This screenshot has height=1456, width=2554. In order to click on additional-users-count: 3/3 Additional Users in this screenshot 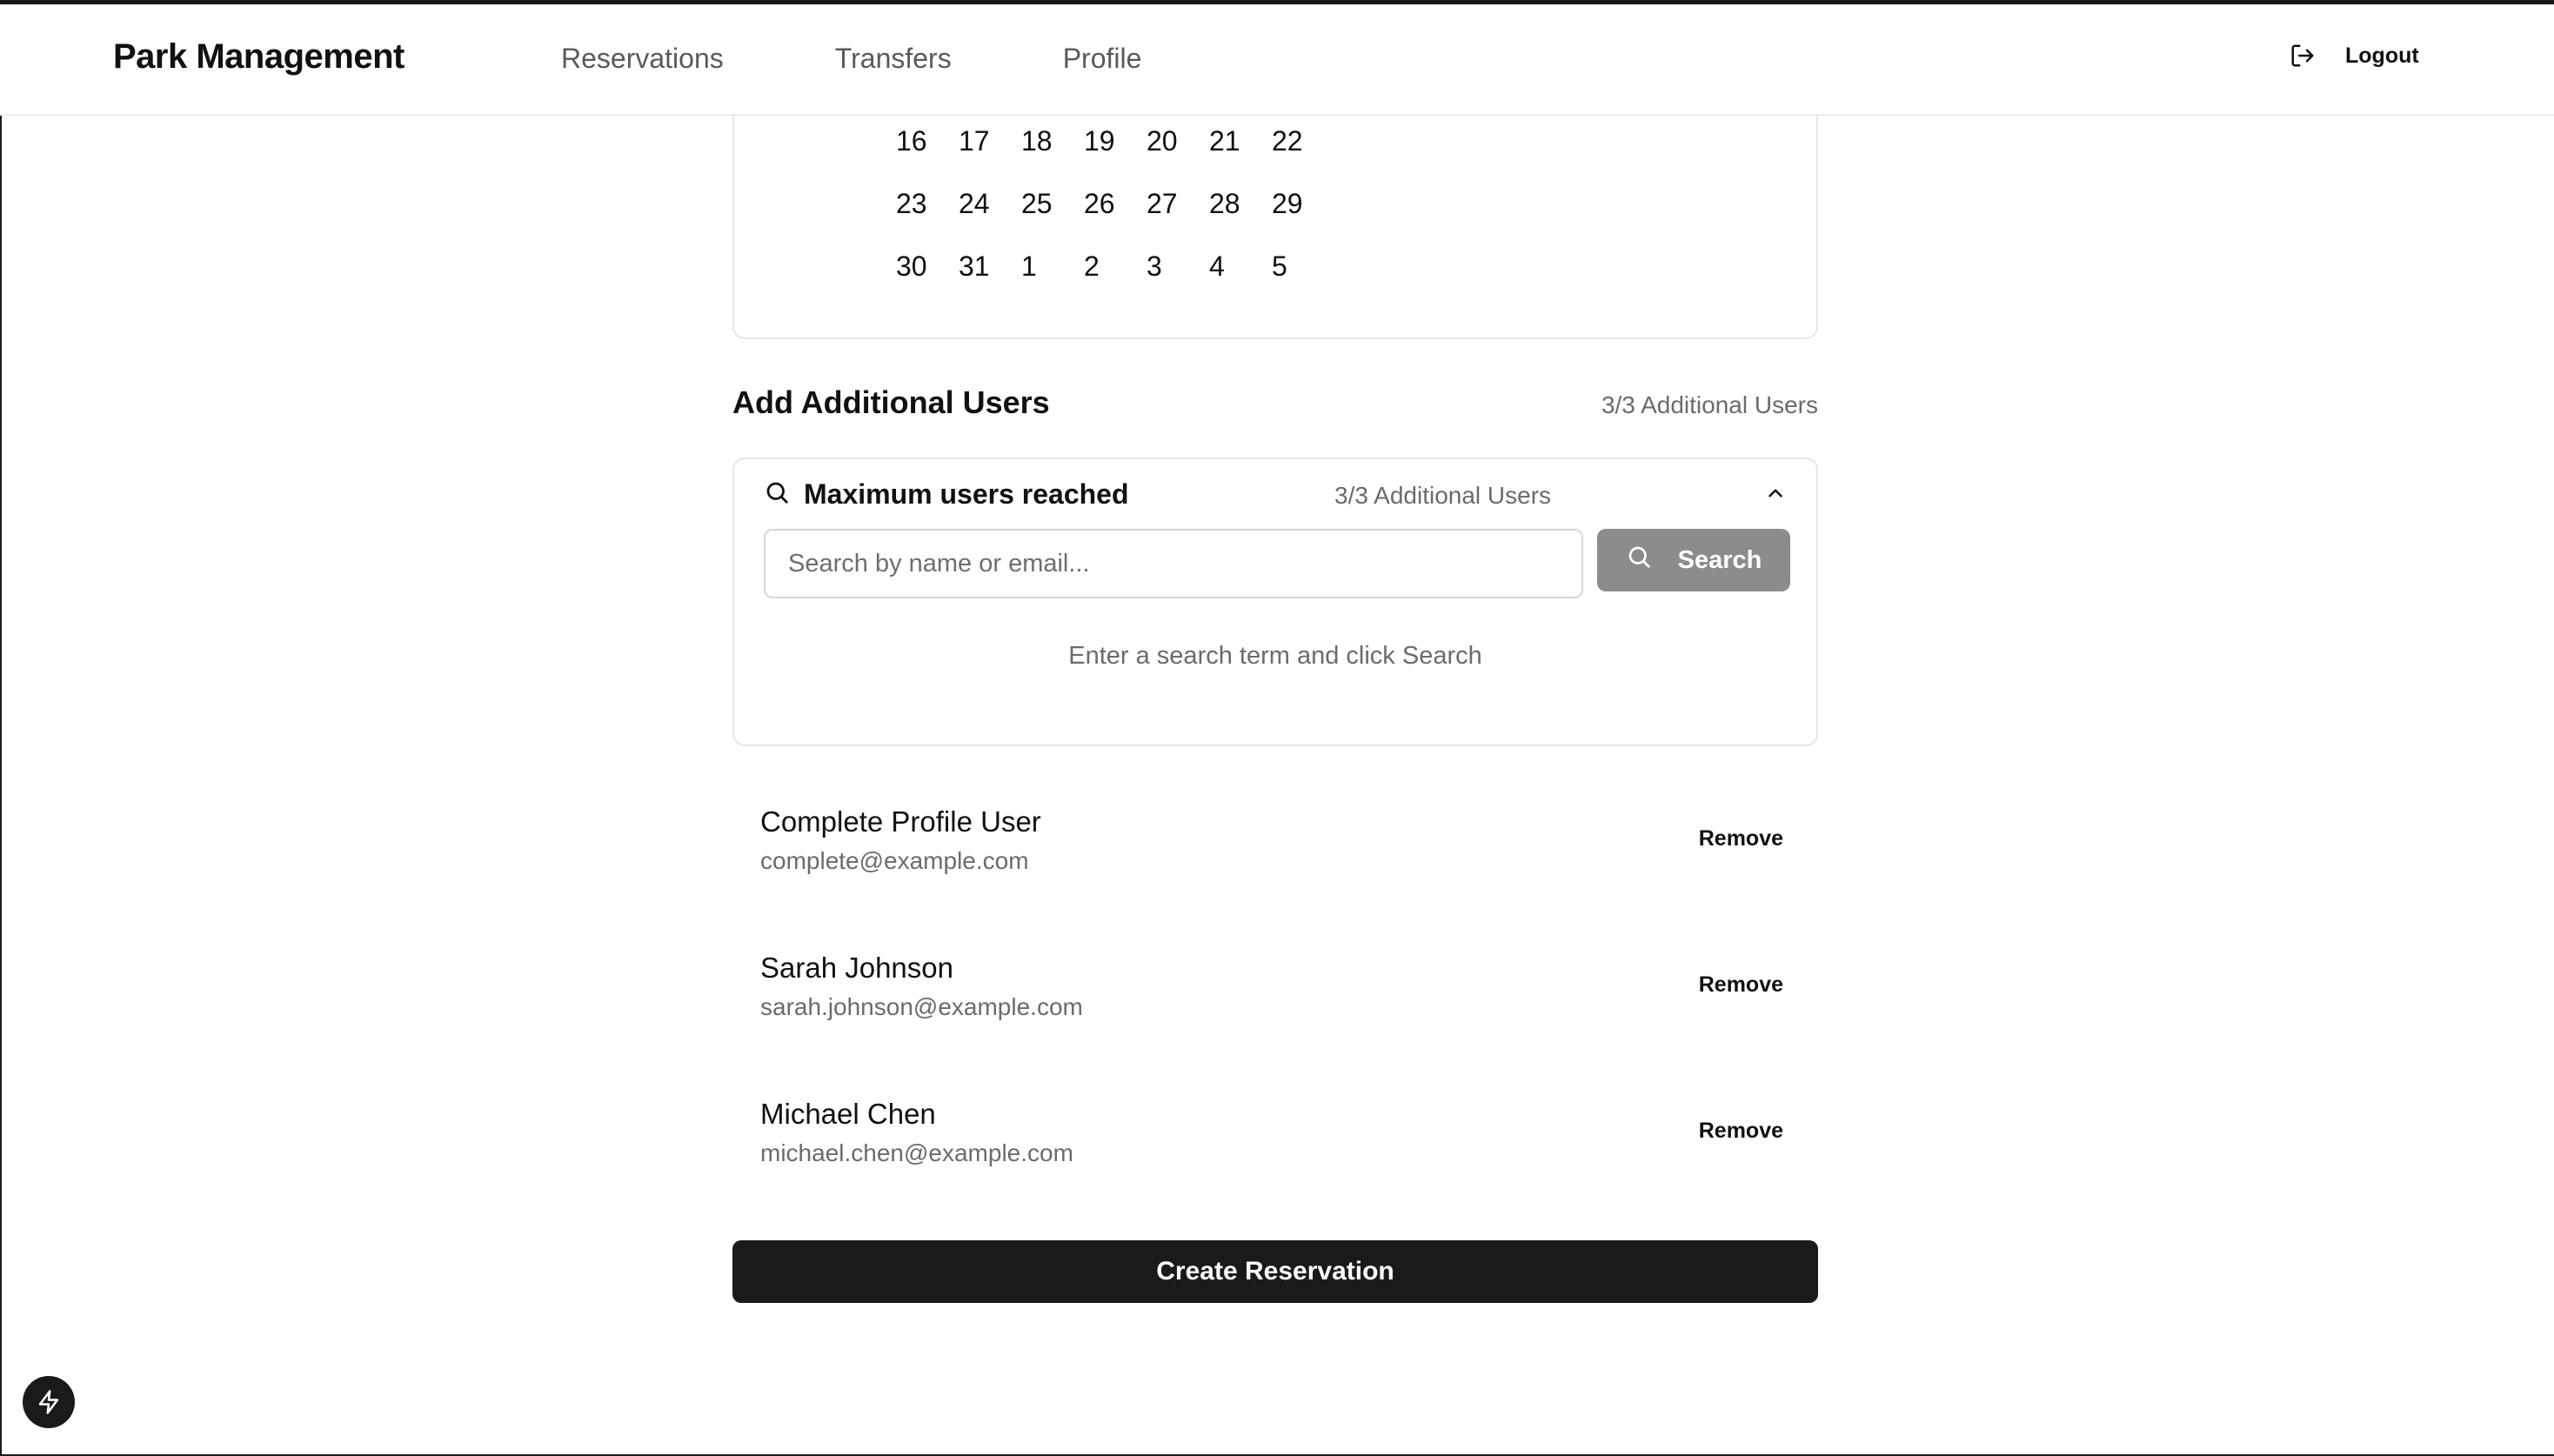, I will do `click(1709, 404)`.